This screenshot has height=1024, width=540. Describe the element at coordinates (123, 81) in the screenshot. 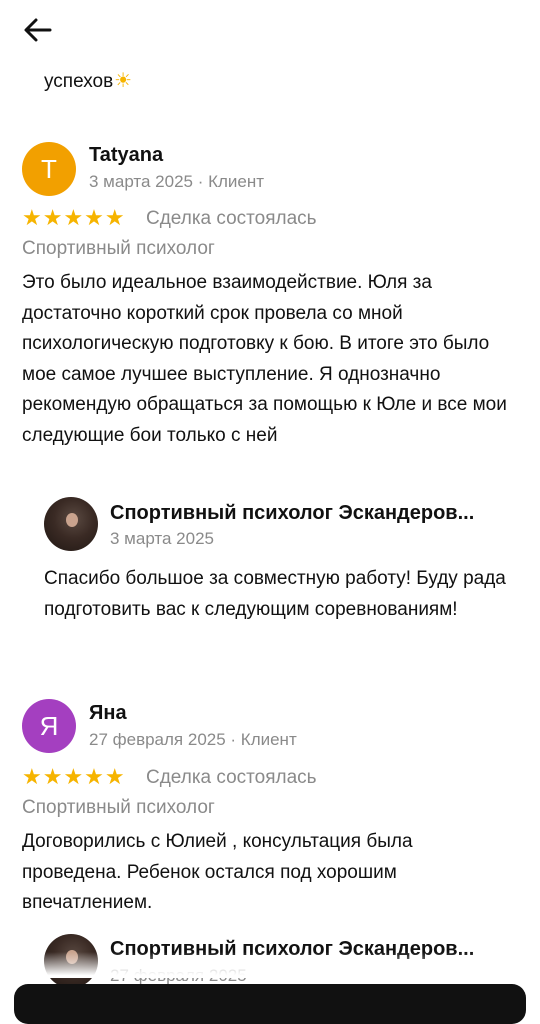

I see `sun-emoji-icon: ☀` at that location.